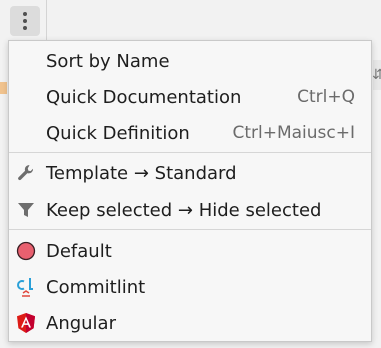 The width and height of the screenshot is (381, 348). Describe the element at coordinates (26, 287) in the screenshot. I see `commitlint-icon` at that location.